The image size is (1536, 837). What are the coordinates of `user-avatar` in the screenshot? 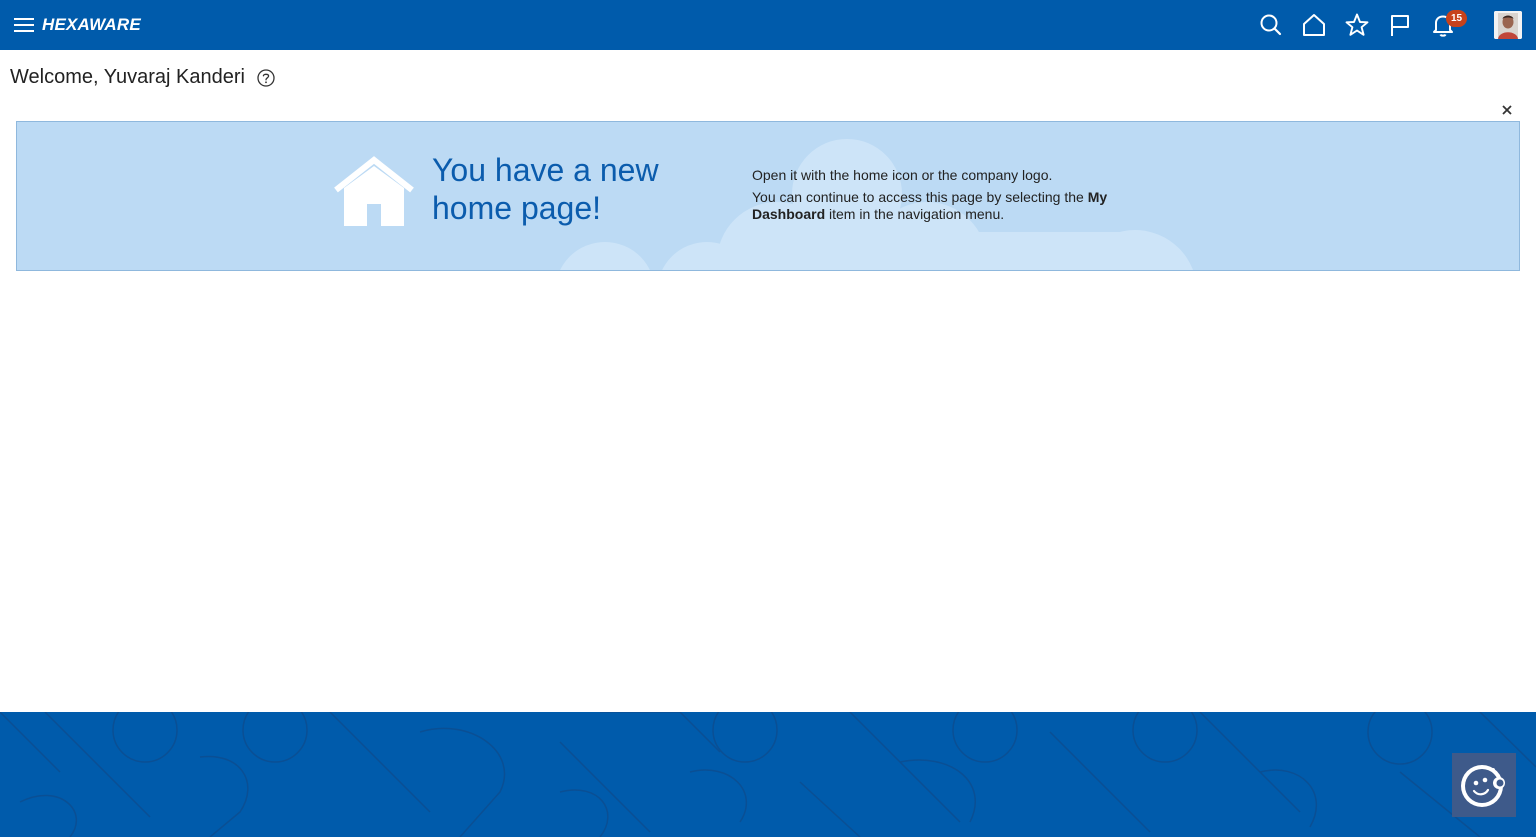 It's located at (1508, 25).